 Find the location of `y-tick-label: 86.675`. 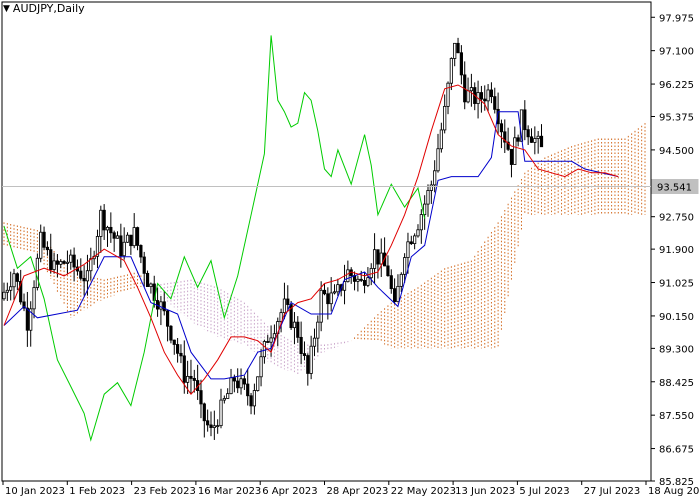

y-tick-label: 86.675 is located at coordinates (676, 450).